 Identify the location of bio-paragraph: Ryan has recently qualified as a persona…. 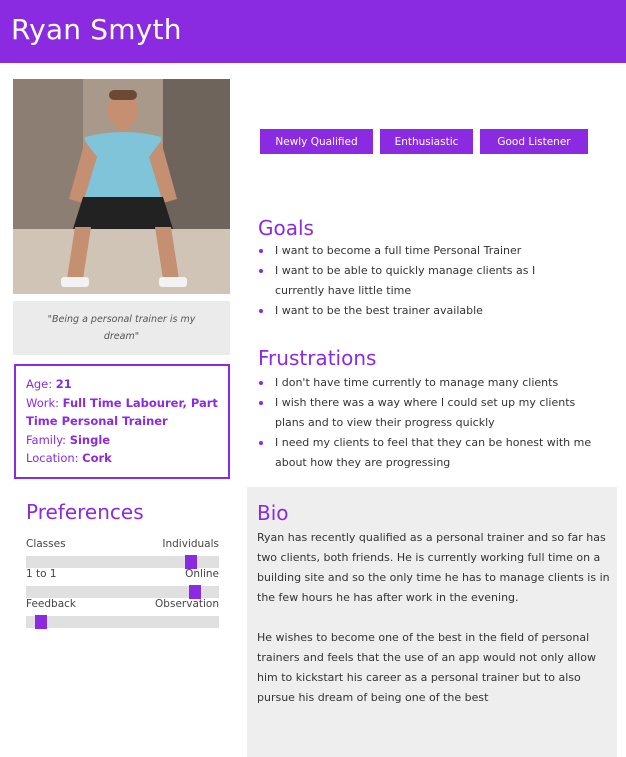
(433, 567).